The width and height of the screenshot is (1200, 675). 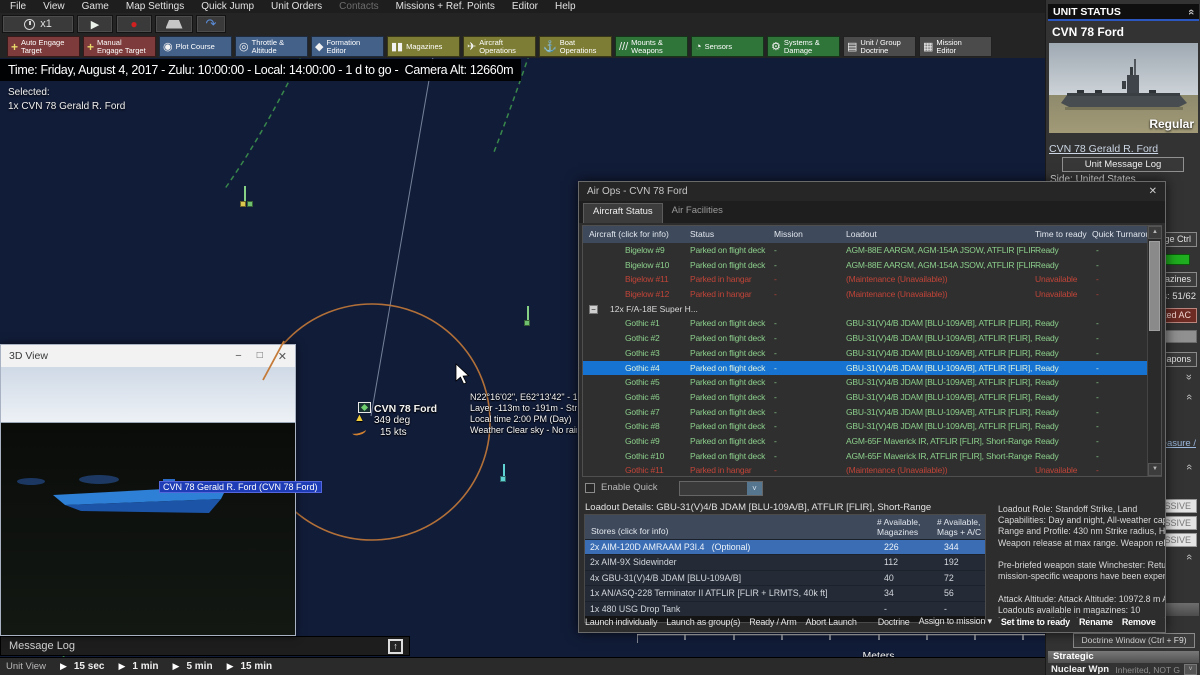 I want to click on set-time-to-ready-button: Set time to ready, so click(x=1035, y=622).